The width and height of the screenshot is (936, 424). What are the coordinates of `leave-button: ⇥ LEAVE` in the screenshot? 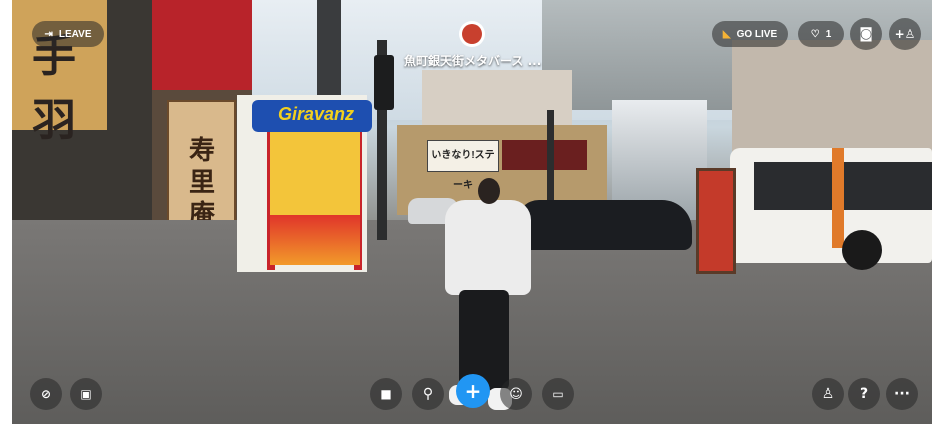 It's located at (68, 34).